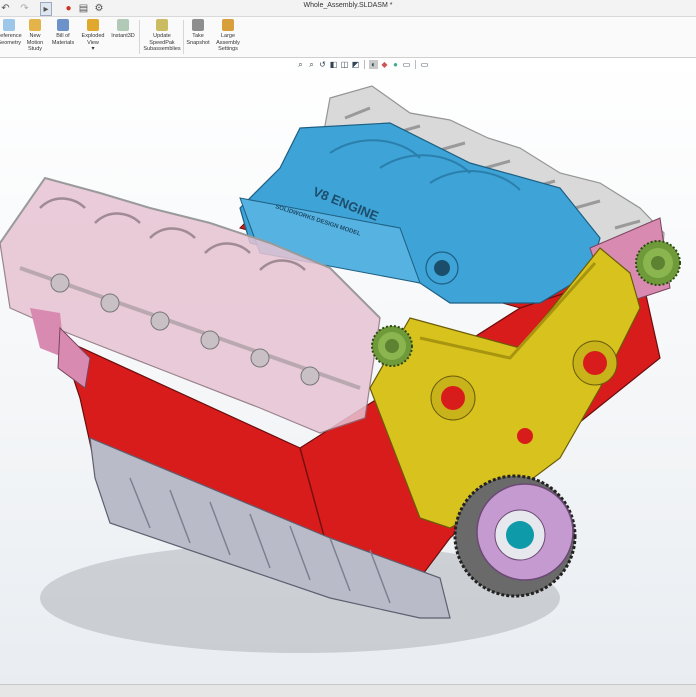 The image size is (696, 697). What do you see at coordinates (348, 690) in the screenshot?
I see `status-bar` at bounding box center [348, 690].